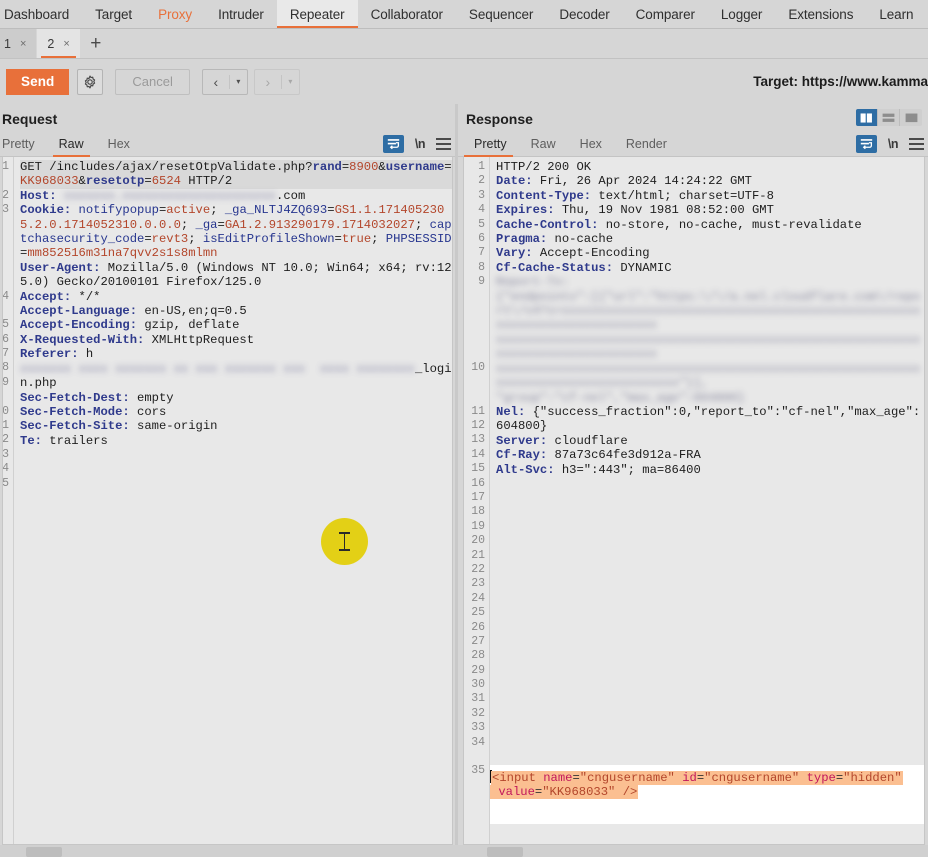 Image resolution: width=928 pixels, height=857 pixels. What do you see at coordinates (514, 411) in the screenshot?
I see `code-token: Nel:` at bounding box center [514, 411].